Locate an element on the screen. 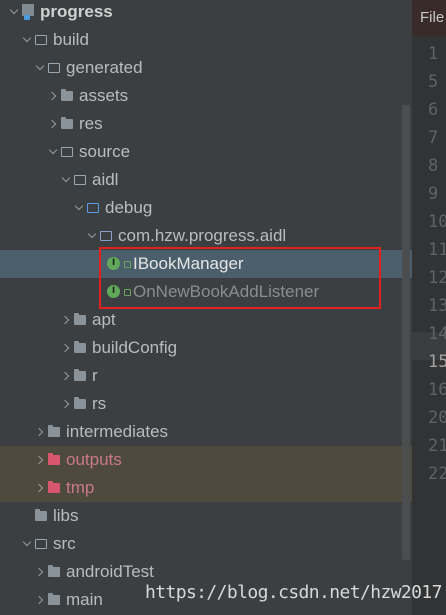 This screenshot has height=615, width=446. watermark: https://blog.csdn.net/hzw2017 is located at coordinates (293, 592).